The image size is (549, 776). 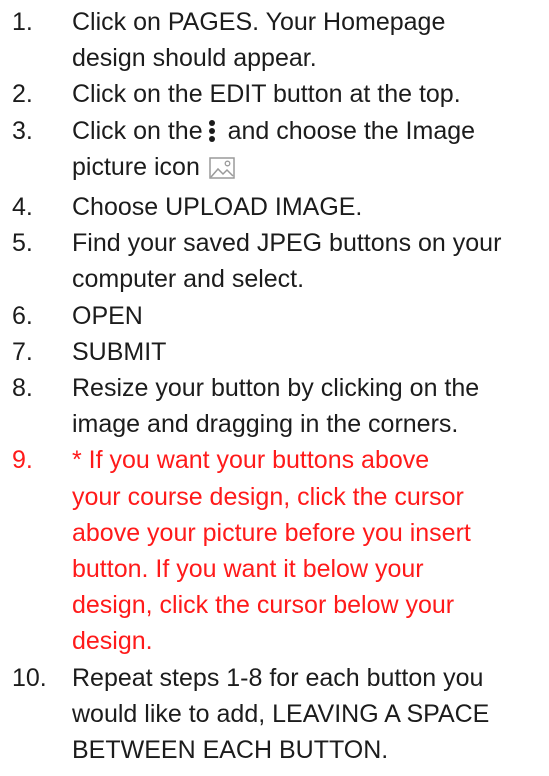 I want to click on step-text-segment: Click on the, so click(x=137, y=130).